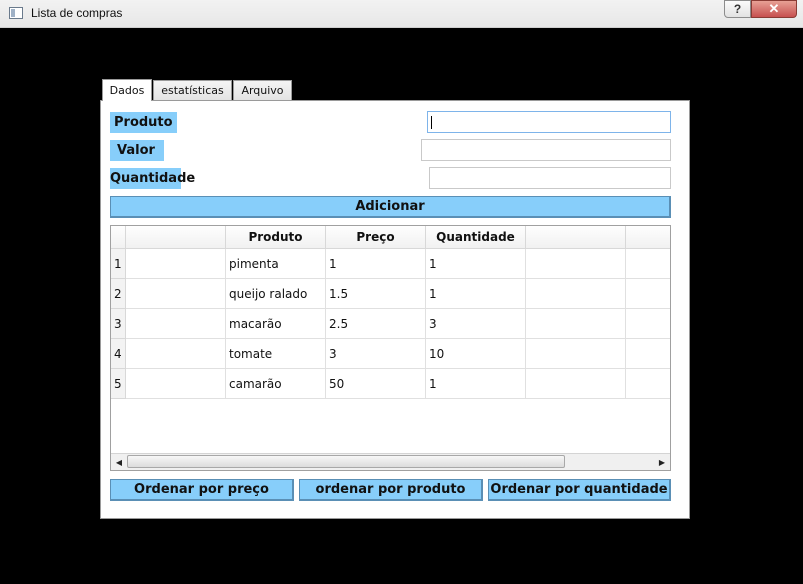 This screenshot has width=803, height=584. I want to click on quantidade-field, so click(550, 178).